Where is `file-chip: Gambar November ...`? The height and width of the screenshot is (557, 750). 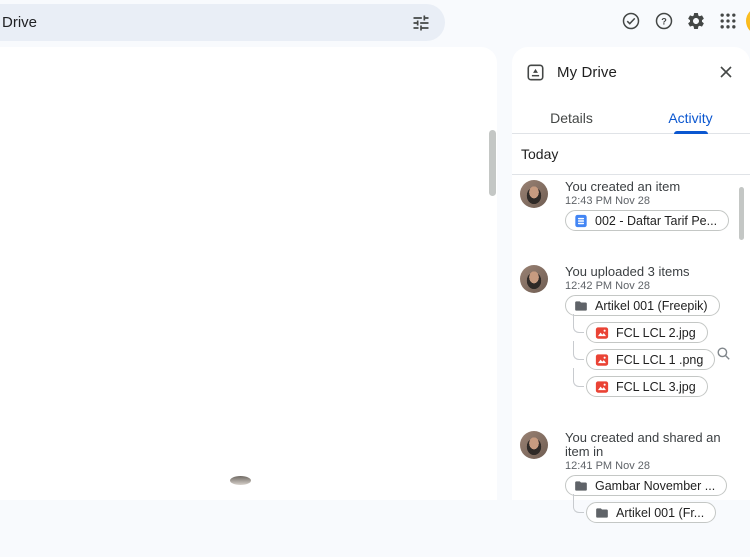 file-chip: Gambar November ... is located at coordinates (646, 485).